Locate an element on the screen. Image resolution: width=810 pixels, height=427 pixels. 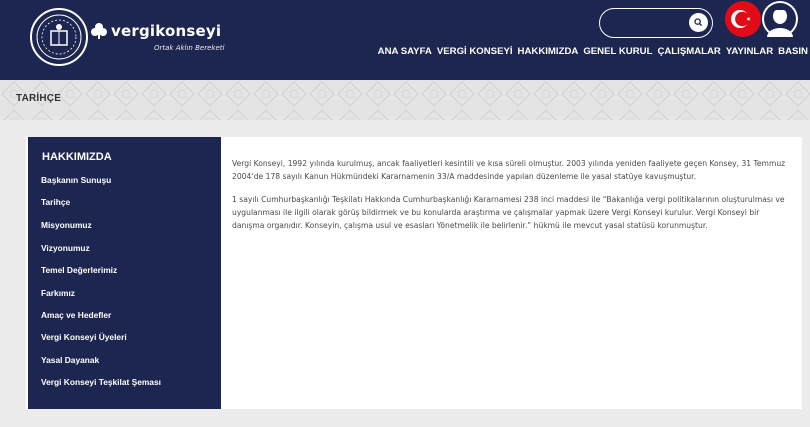
brand: vergikonseyi Ortak Aklın Bereketi is located at coordinates (157, 37).